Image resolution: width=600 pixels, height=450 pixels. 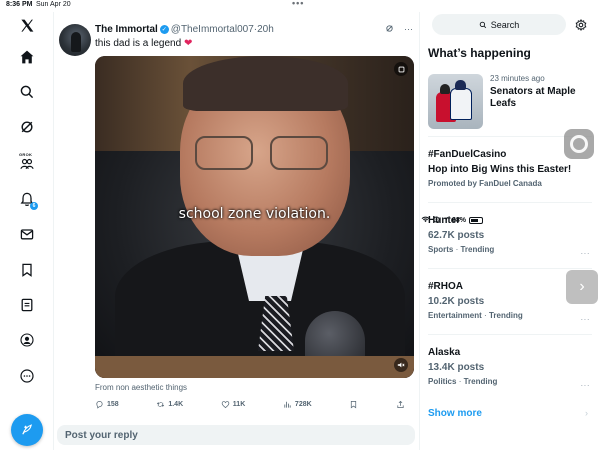 What do you see at coordinates (34, 206) in the screenshot?
I see `notifications-badge: 6` at bounding box center [34, 206].